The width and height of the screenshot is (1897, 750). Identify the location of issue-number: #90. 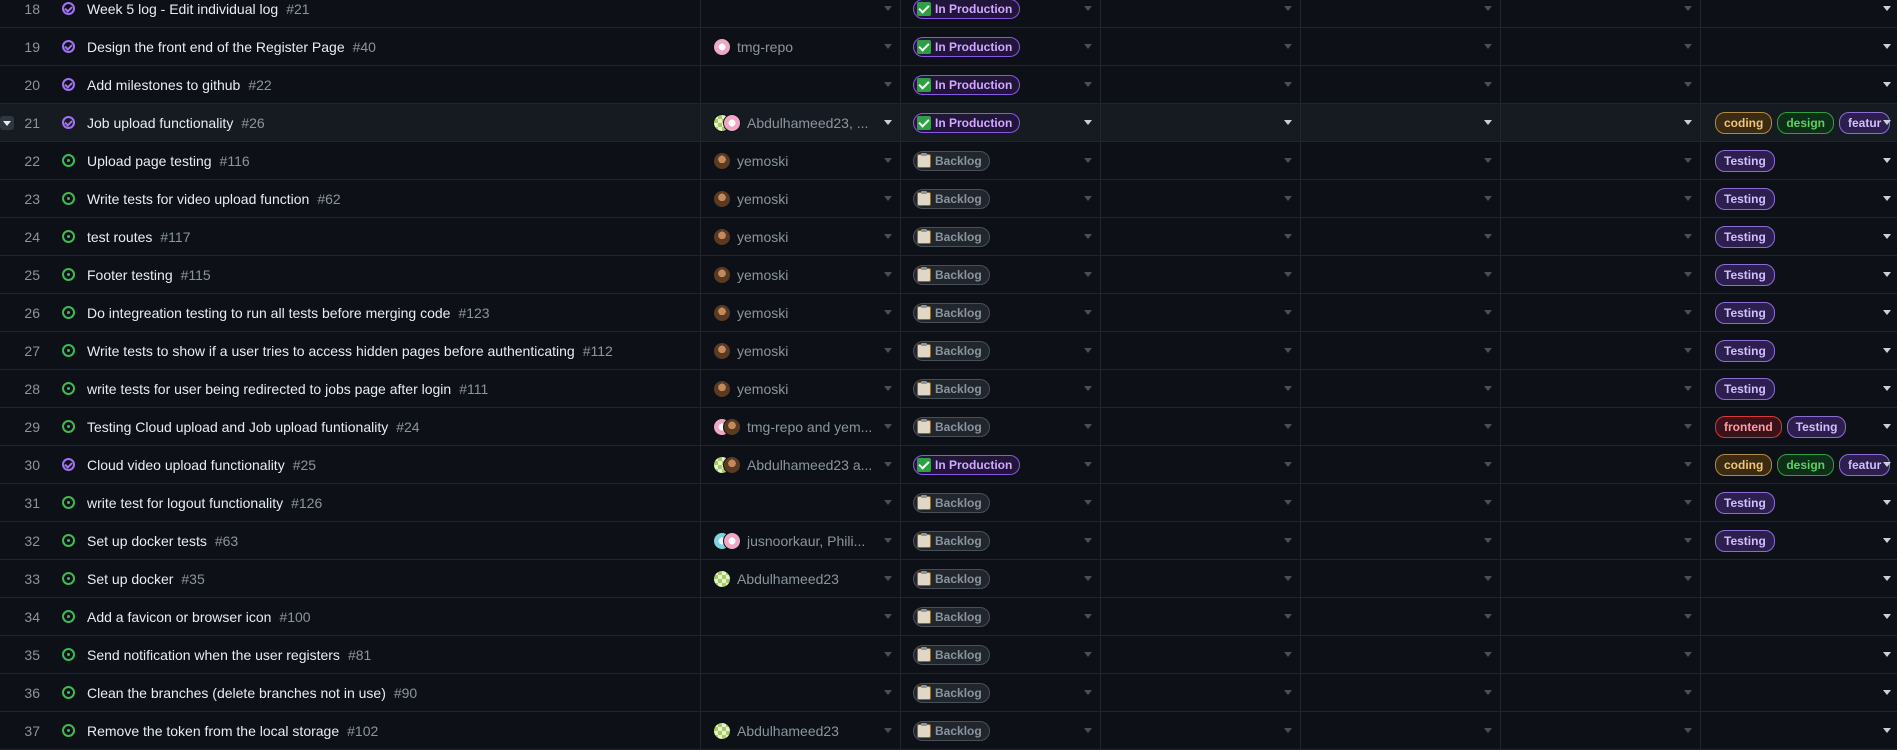
(405, 693).